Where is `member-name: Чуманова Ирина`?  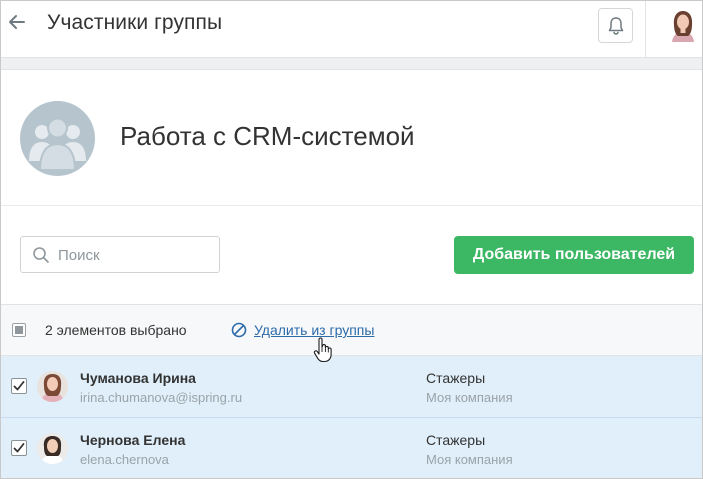
member-name: Чуманова Ирина is located at coordinates (138, 378).